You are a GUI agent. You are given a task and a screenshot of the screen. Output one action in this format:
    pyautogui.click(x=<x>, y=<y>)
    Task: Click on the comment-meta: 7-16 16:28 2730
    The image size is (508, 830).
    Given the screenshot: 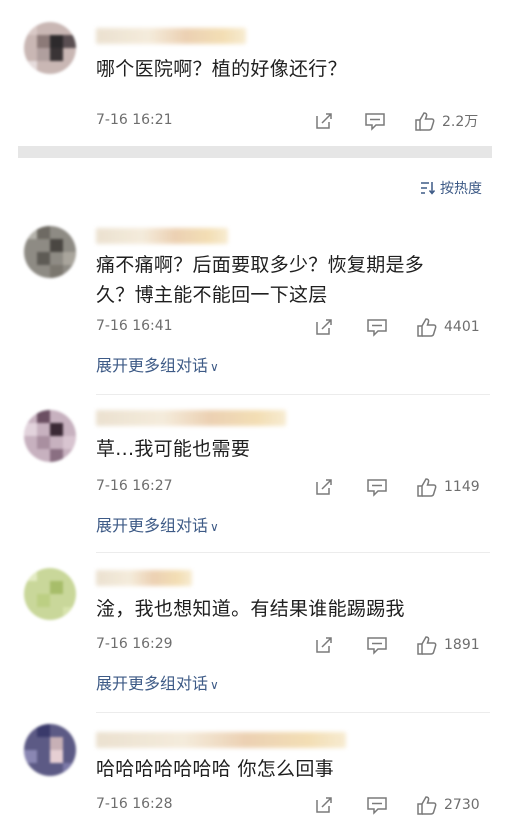 What is the action you would take?
    pyautogui.click(x=291, y=805)
    